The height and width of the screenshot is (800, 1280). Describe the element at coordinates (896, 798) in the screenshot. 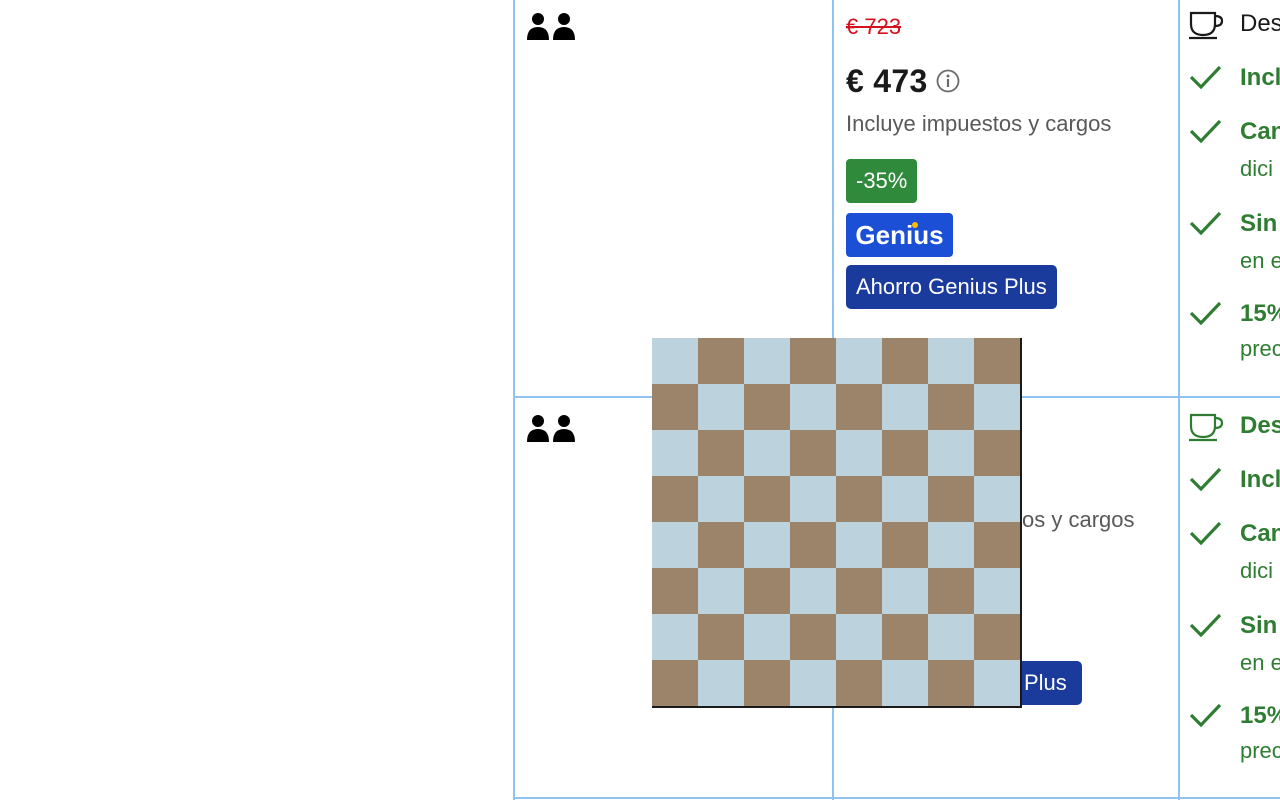

I see `table-border-bottom` at that location.